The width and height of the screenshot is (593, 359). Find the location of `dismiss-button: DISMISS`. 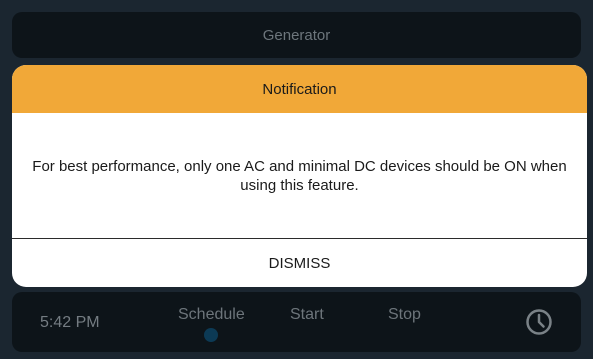

dismiss-button: DISMISS is located at coordinates (299, 263).